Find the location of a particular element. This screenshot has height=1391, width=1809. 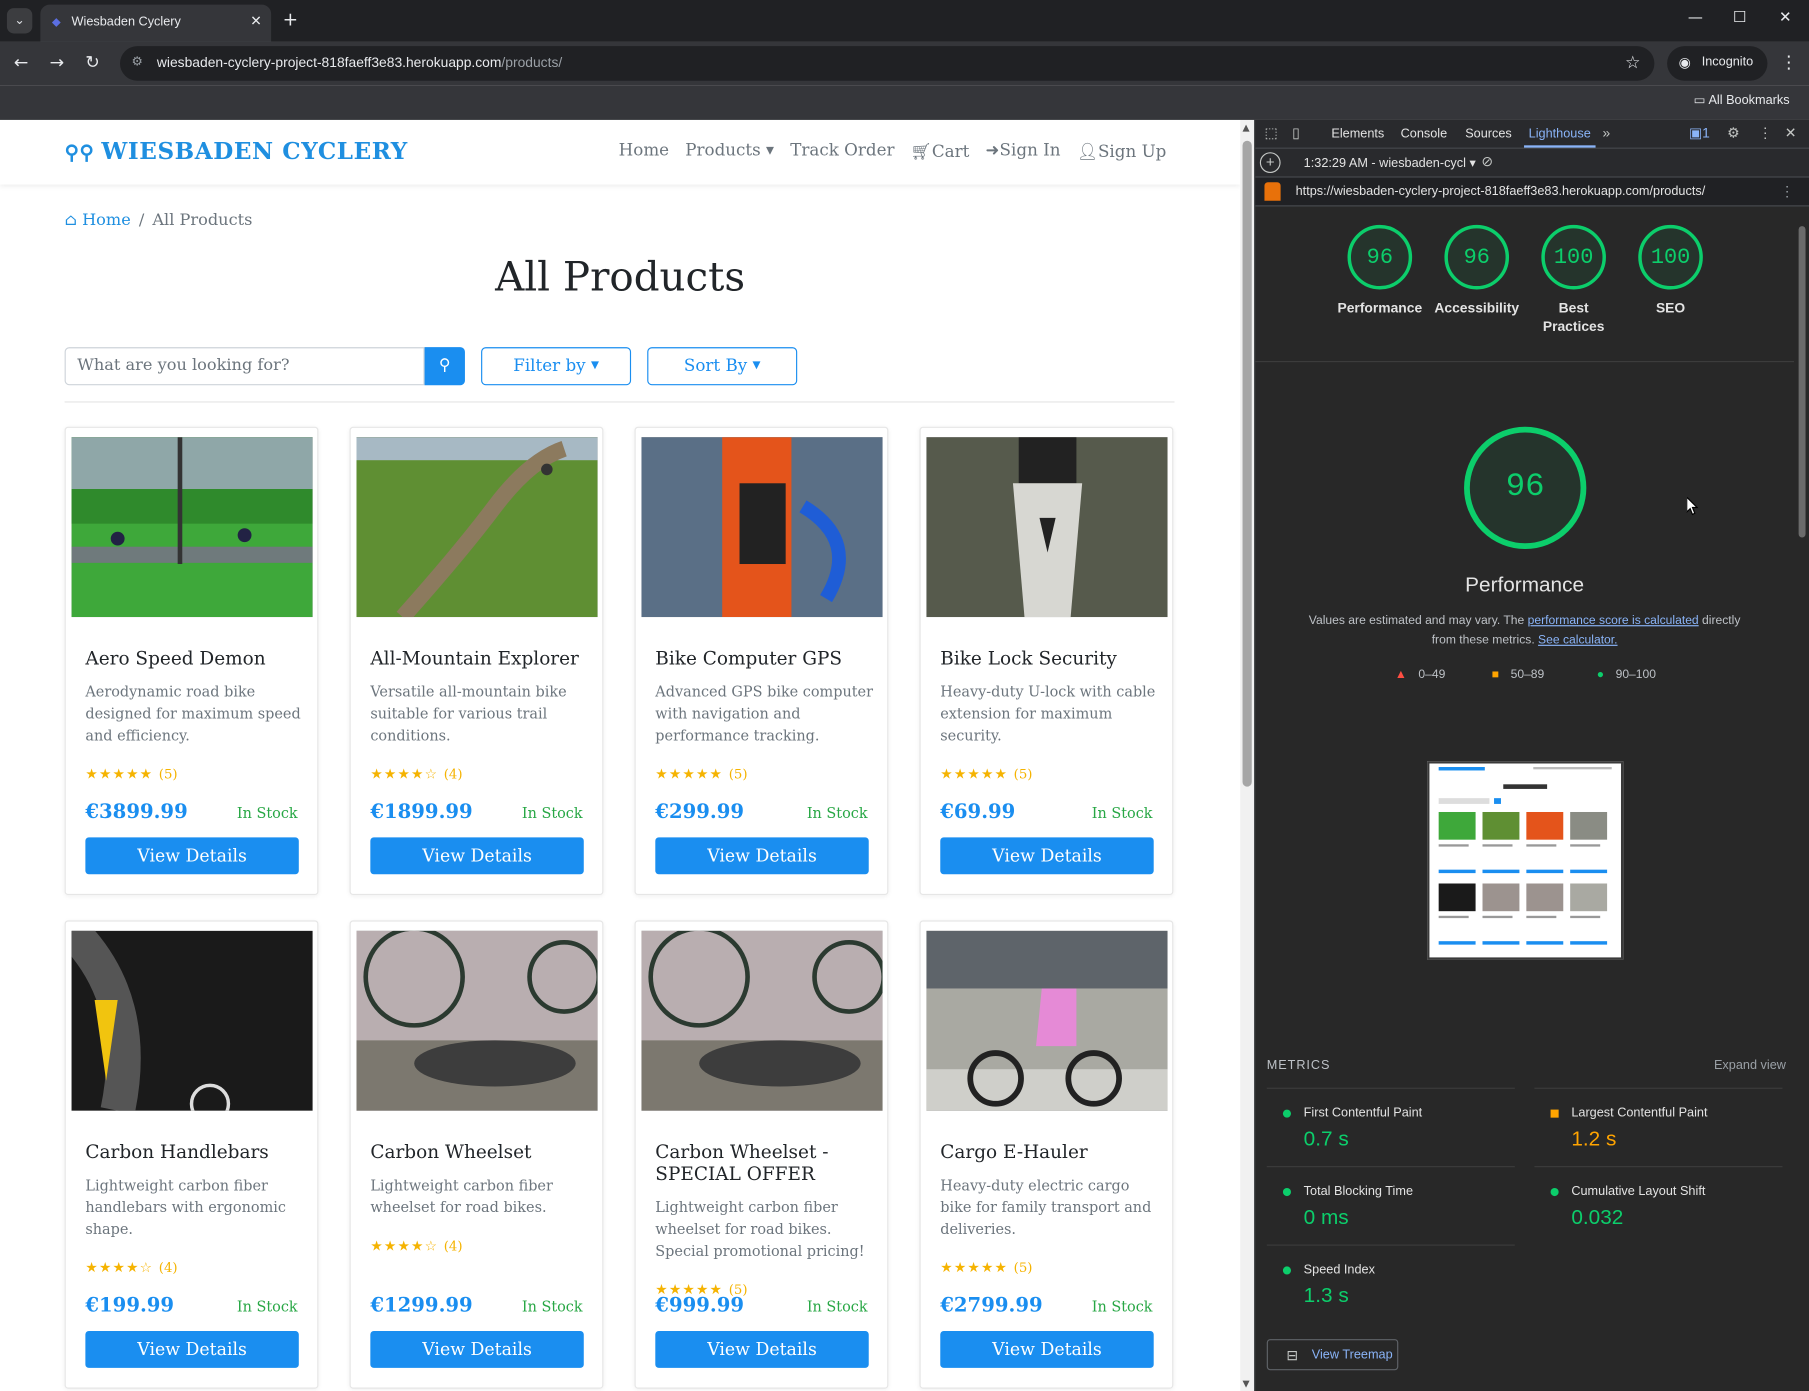

score-gauge: 96 Performance is located at coordinates (1380, 270).